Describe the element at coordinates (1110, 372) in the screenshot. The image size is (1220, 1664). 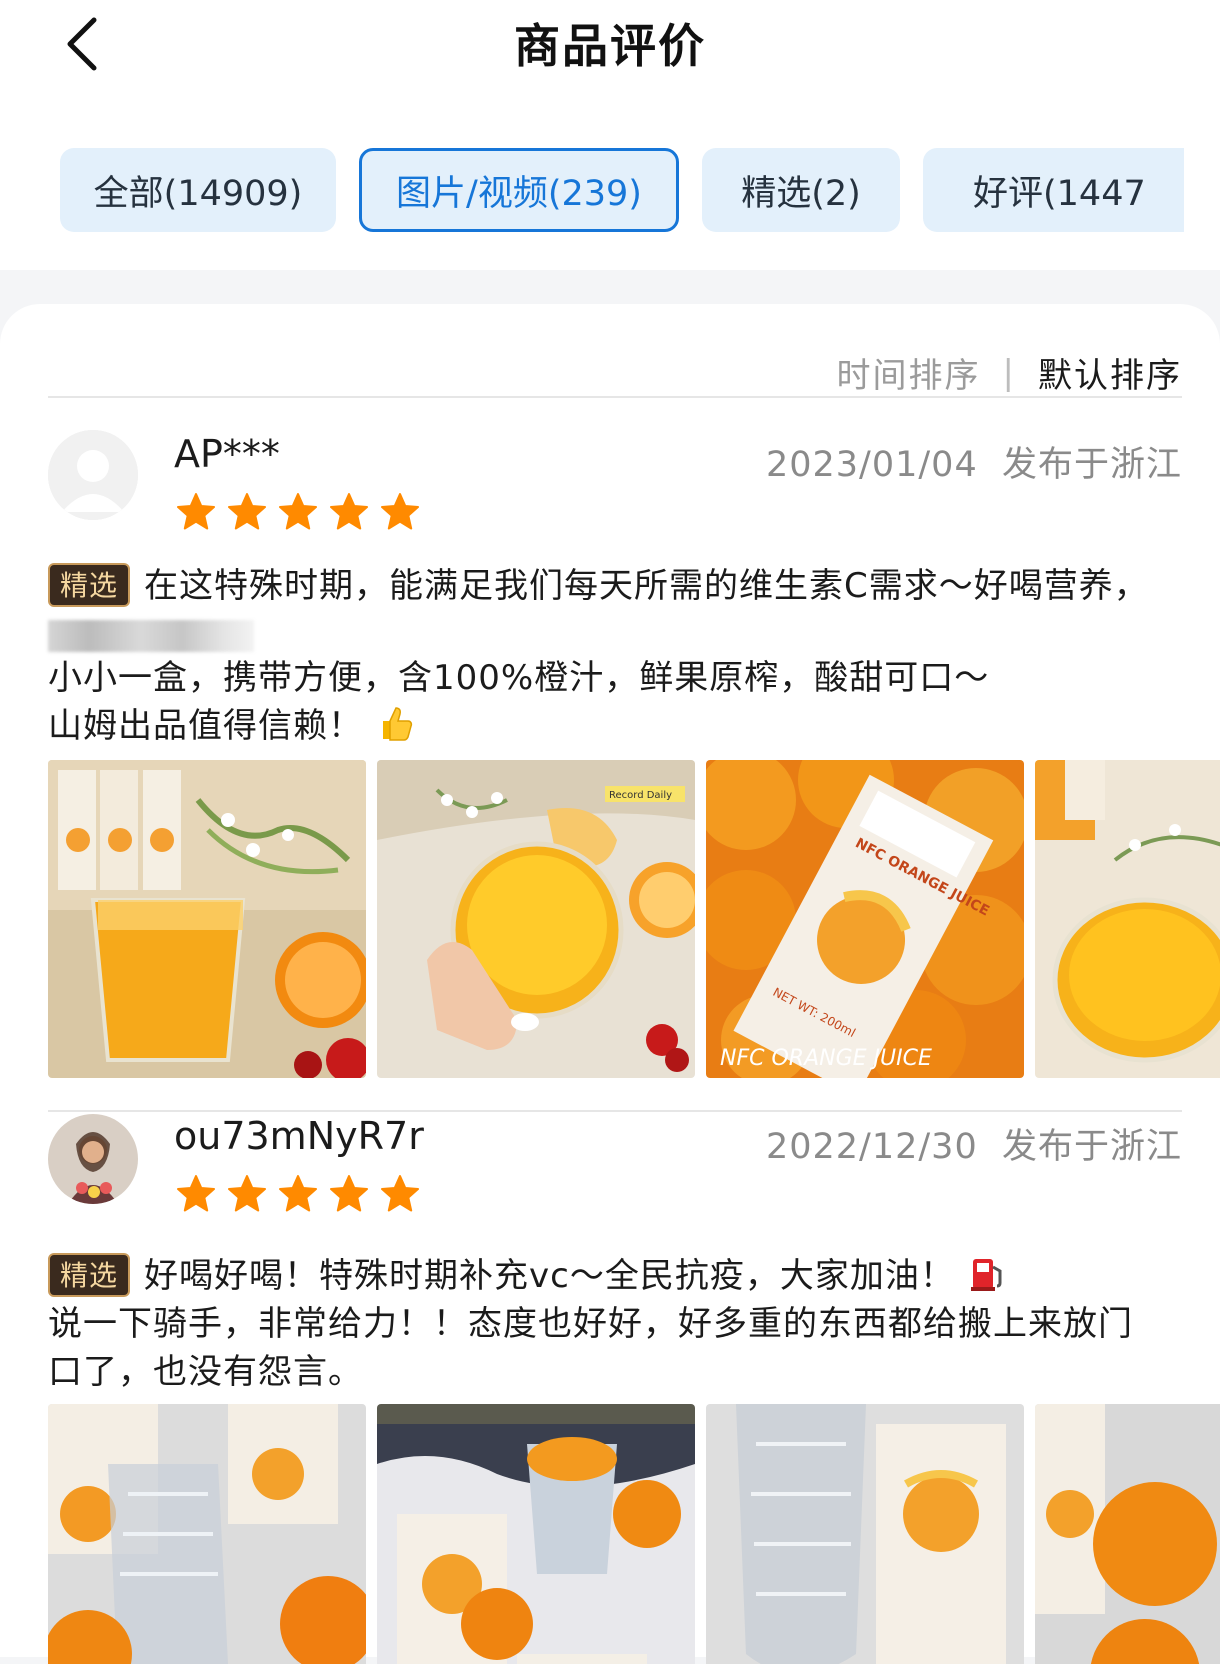
I see `sort-default: 默认排序` at that location.